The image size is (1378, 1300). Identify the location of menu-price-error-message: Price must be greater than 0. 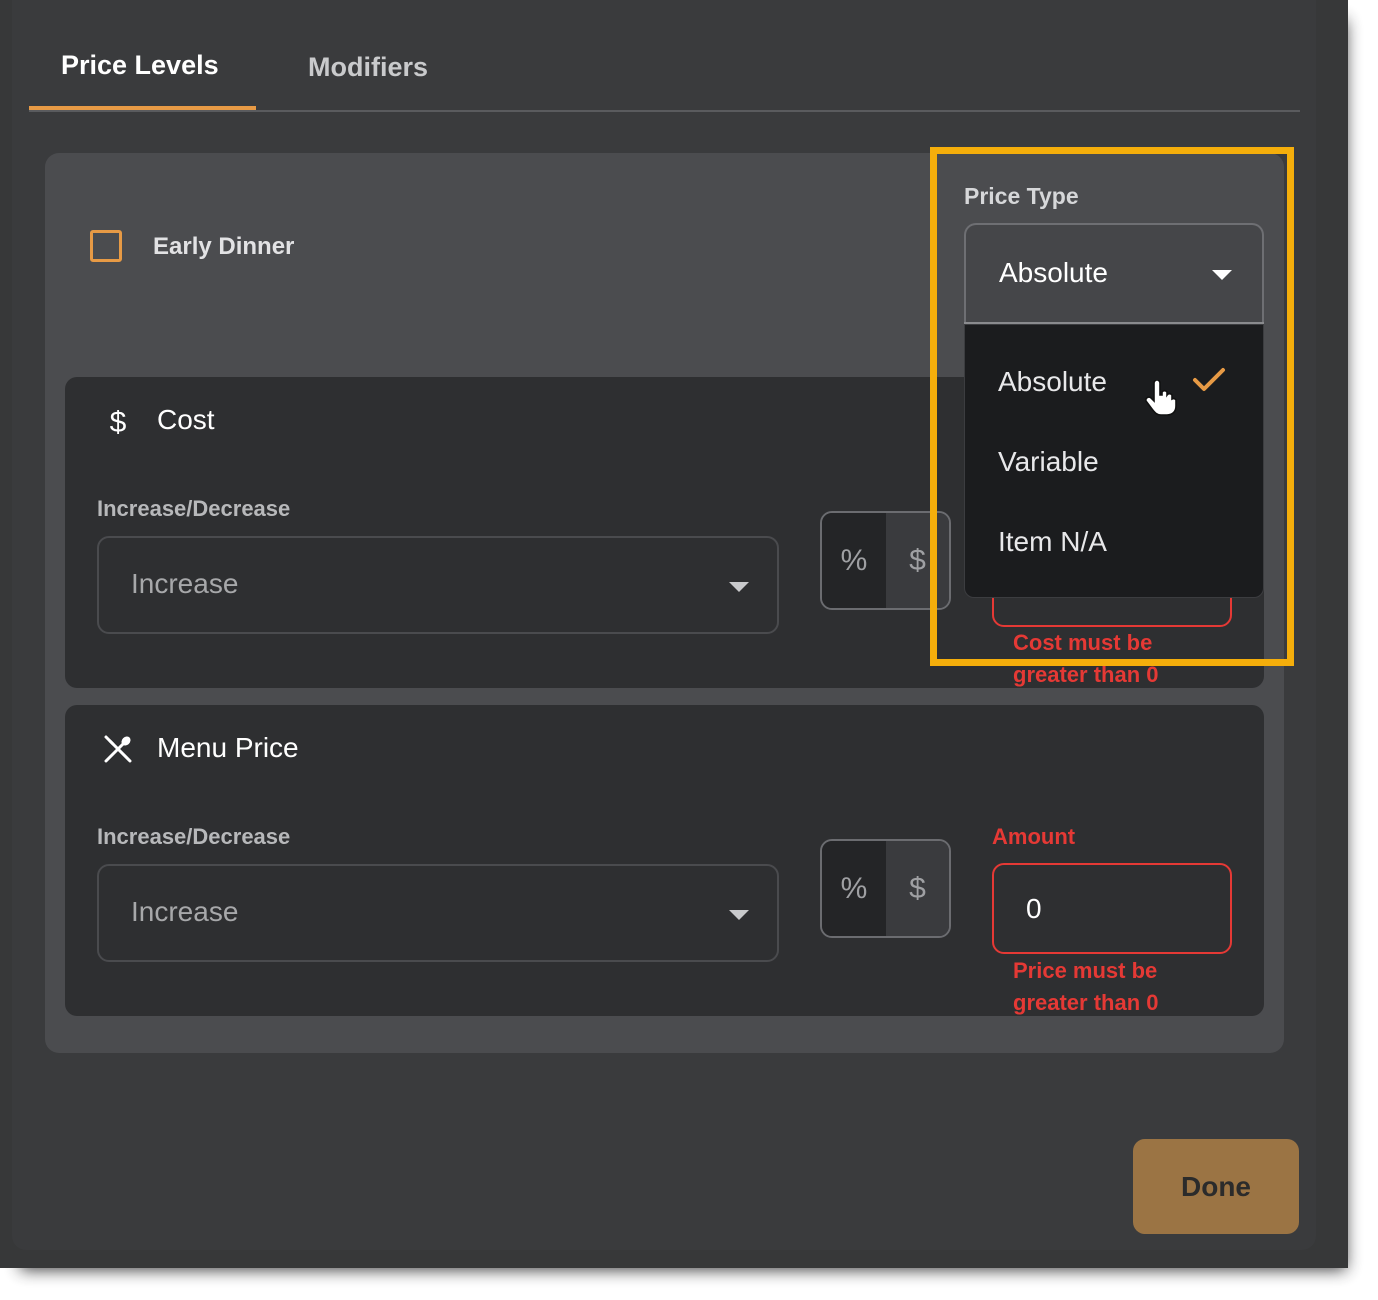
(1086, 986).